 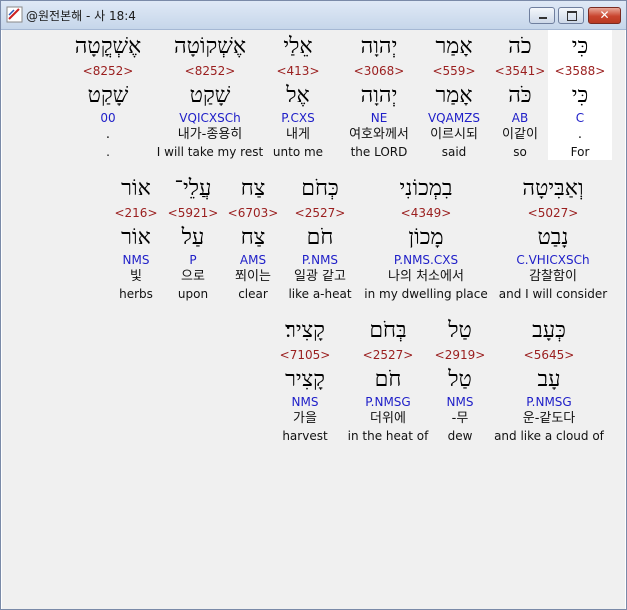 What do you see at coordinates (553, 213) in the screenshot?
I see `strong-number: <5027>` at bounding box center [553, 213].